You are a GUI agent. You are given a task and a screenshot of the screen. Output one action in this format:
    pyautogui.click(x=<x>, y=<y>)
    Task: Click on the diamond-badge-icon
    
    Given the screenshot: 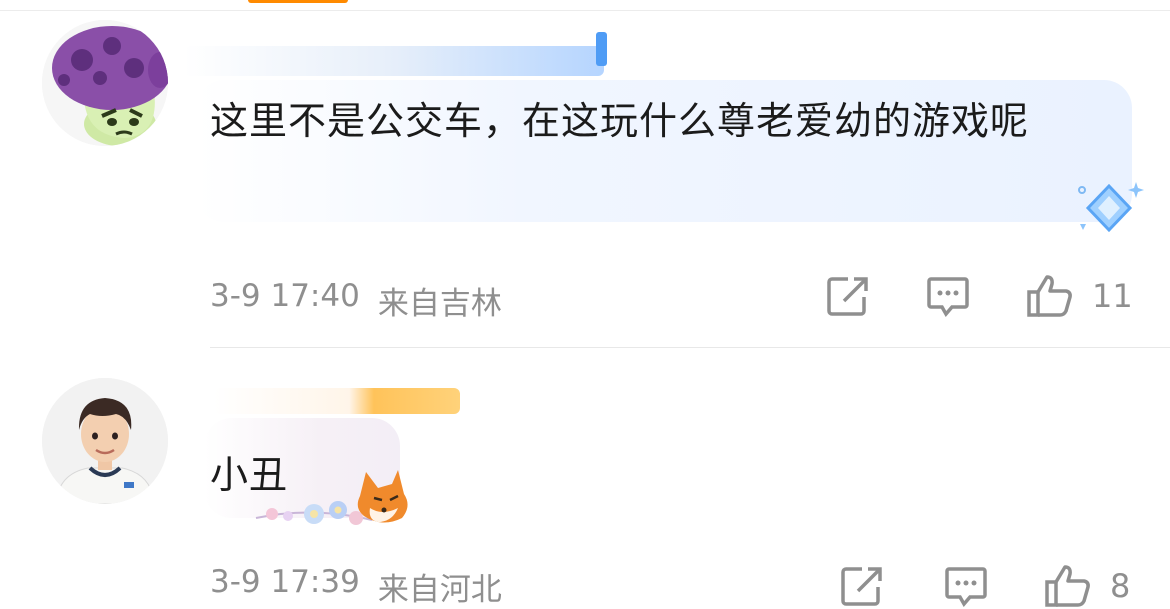 What is the action you would take?
    pyautogui.click(x=1111, y=207)
    